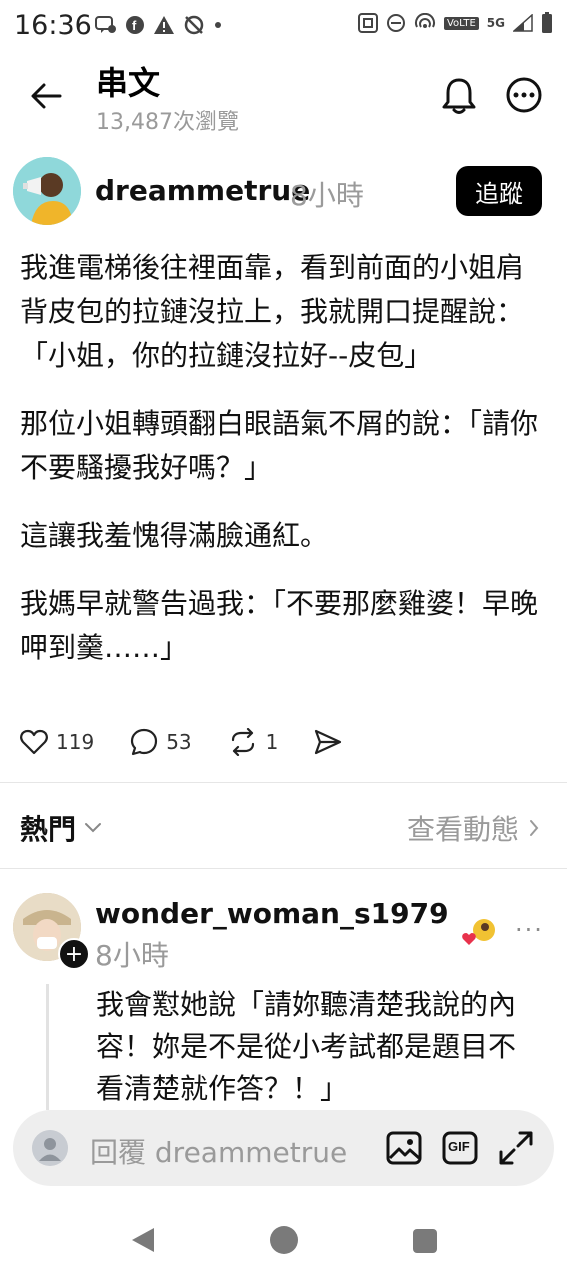 Image resolution: width=567 pixels, height=1280 pixels. I want to click on page-title: 串文, so click(128, 83).